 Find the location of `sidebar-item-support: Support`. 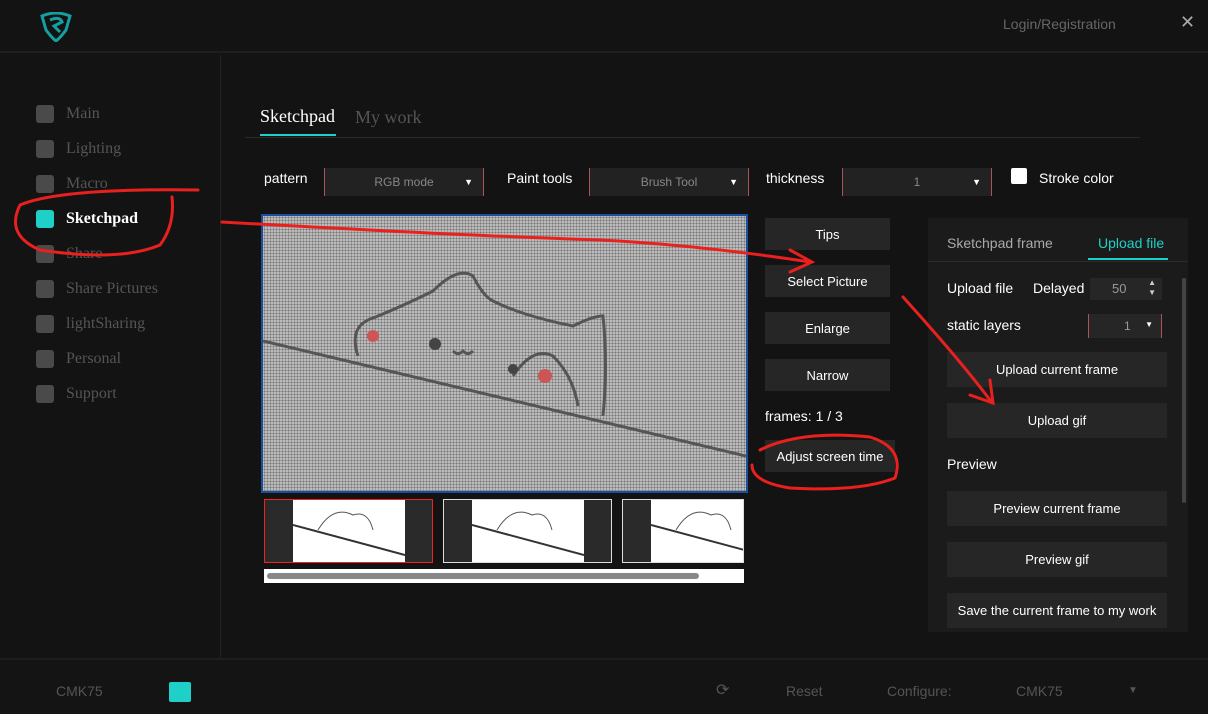

sidebar-item-support: Support is located at coordinates (76, 394).